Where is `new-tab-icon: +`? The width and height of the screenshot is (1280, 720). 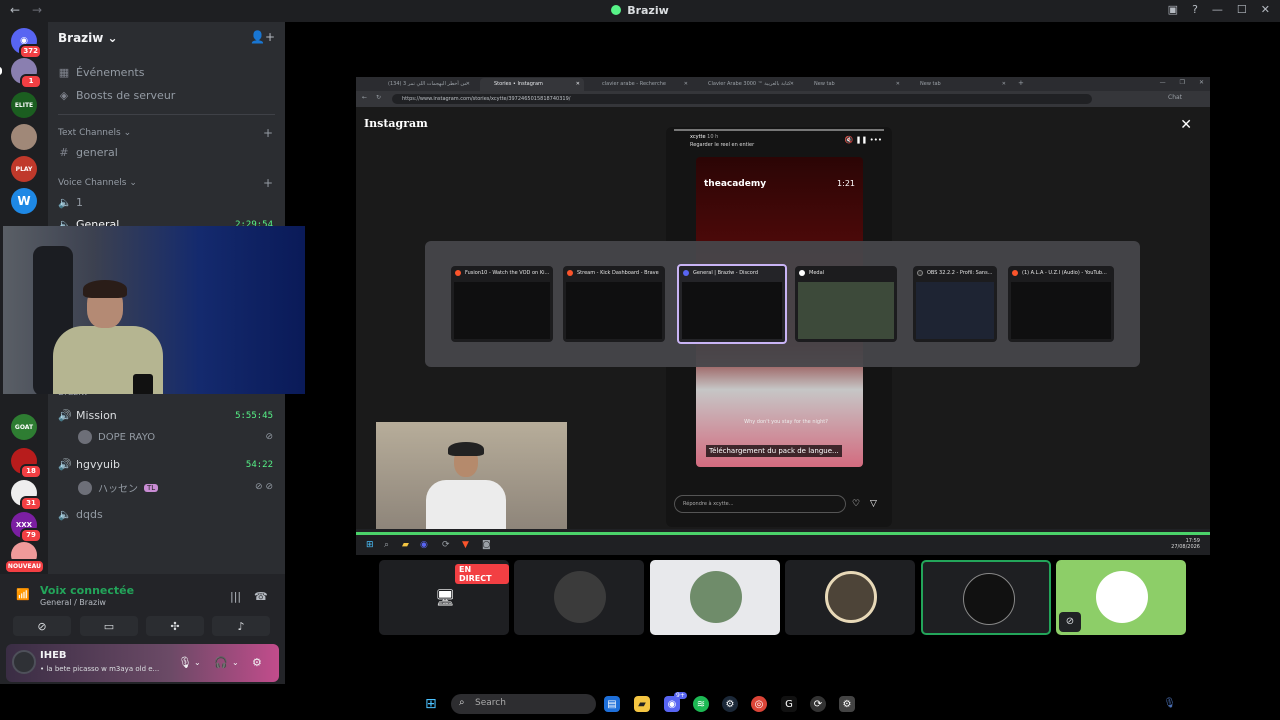 new-tab-icon: + is located at coordinates (1021, 83).